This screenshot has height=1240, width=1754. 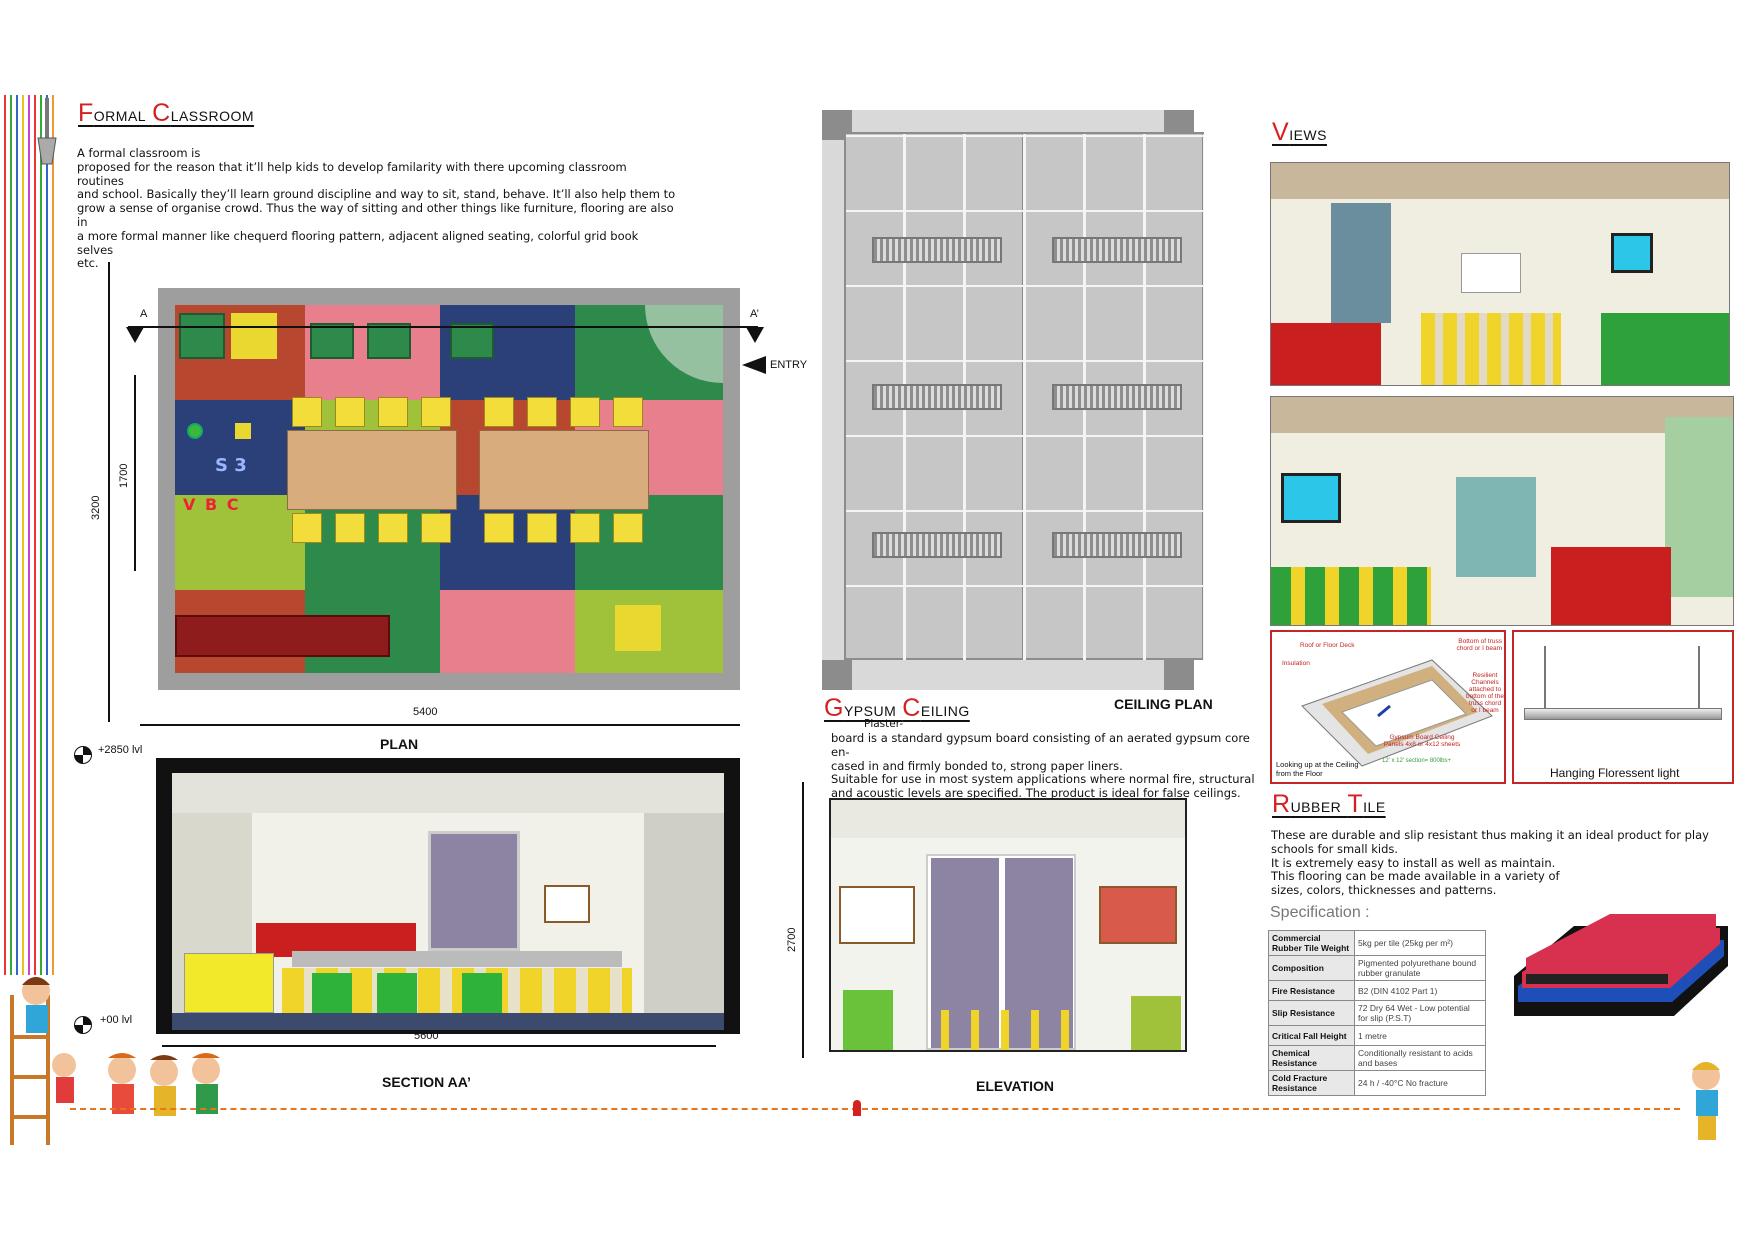 What do you see at coordinates (1317, 769) in the screenshot?
I see `looking-up-label: Looking up at the Ceiling from the Floor` at bounding box center [1317, 769].